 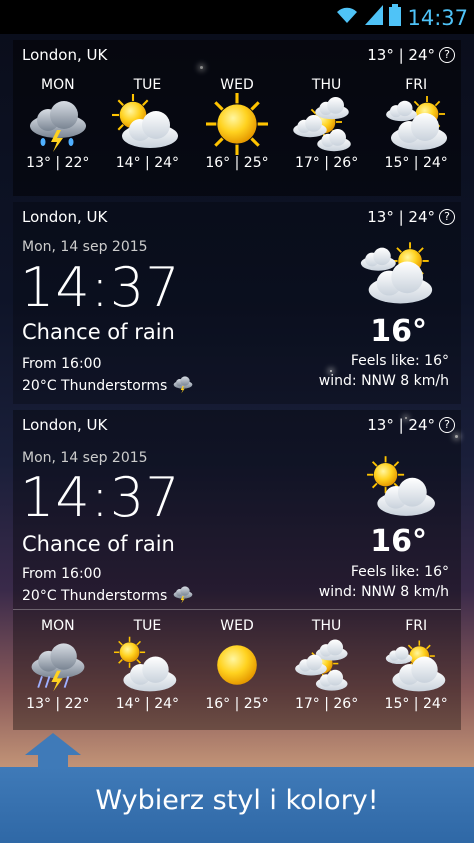 I want to click on wifi-icon, so click(x=347, y=17).